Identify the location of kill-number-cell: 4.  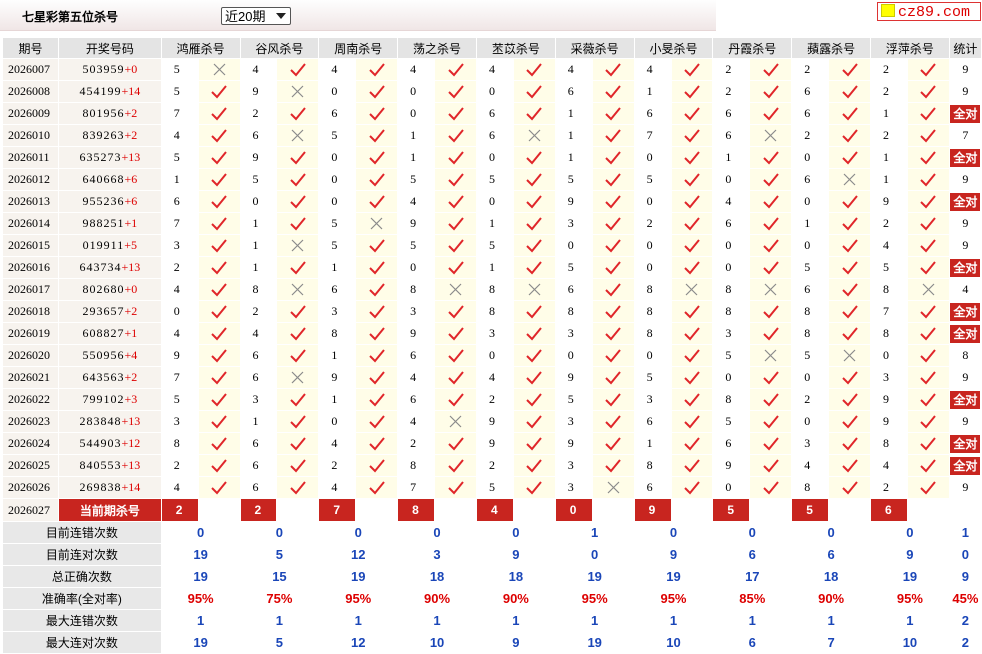
(416, 421).